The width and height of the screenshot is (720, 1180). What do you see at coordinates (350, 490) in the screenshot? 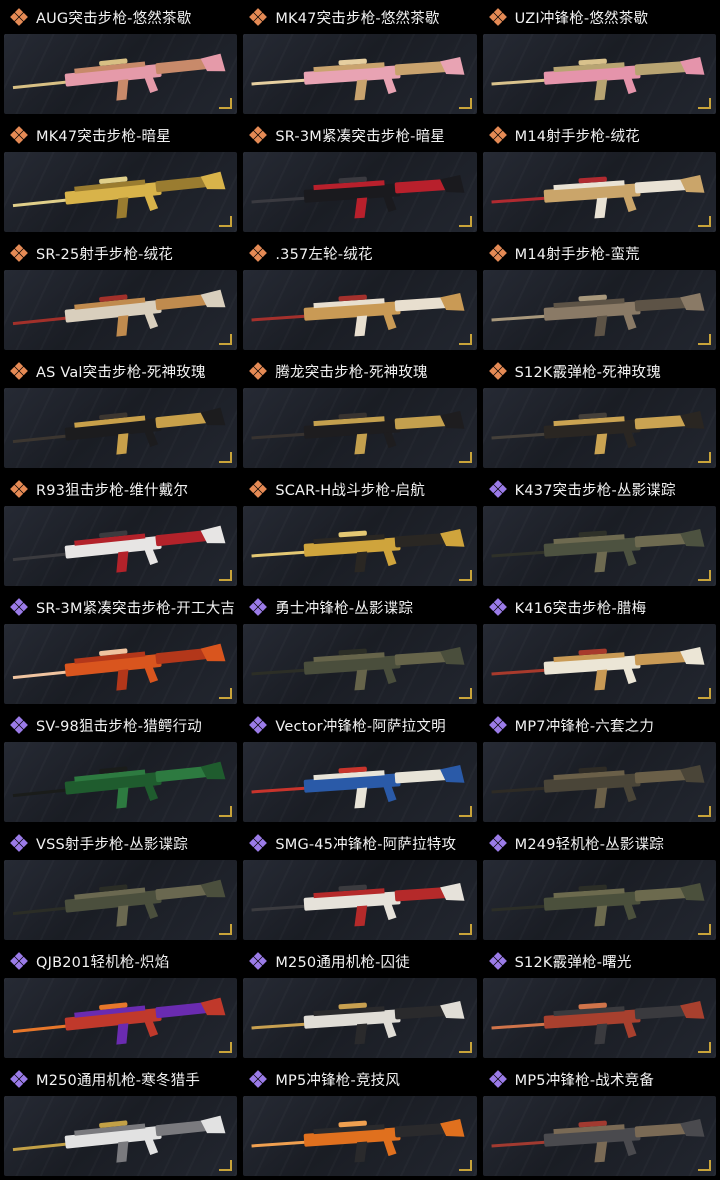
I see `skin-title: SCAR-H战斗步枪-启航` at bounding box center [350, 490].